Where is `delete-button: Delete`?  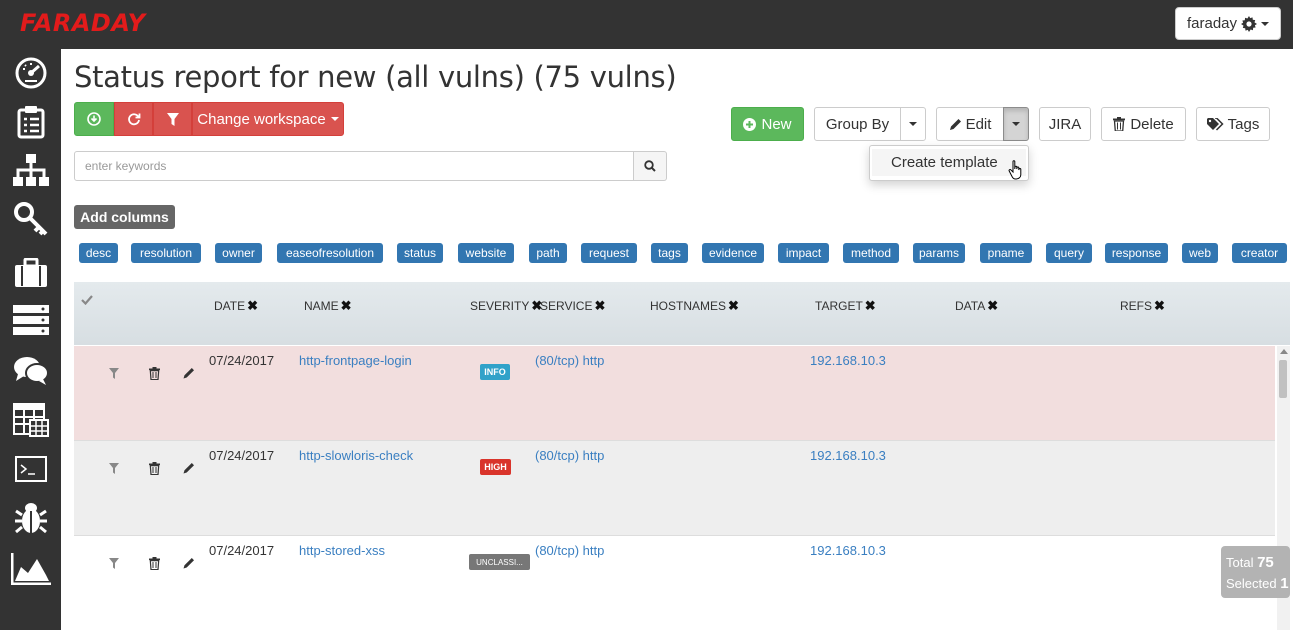
delete-button: Delete is located at coordinates (1143, 124).